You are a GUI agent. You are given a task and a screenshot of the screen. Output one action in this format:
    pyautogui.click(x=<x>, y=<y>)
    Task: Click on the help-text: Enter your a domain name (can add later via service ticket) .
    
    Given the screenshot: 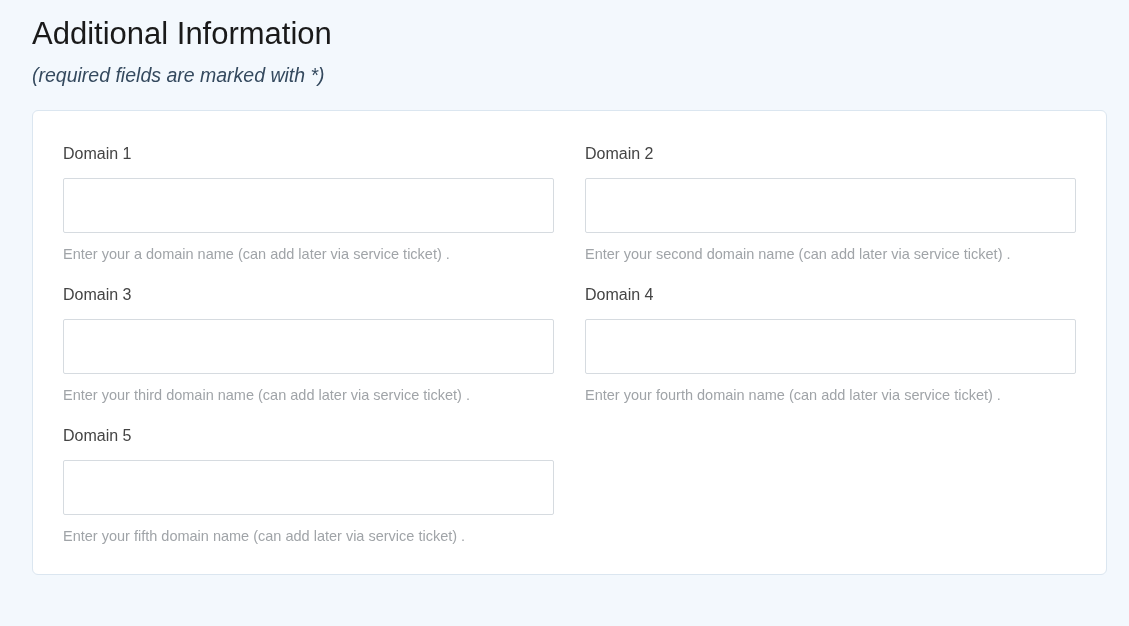 What is the action you would take?
    pyautogui.click(x=257, y=254)
    